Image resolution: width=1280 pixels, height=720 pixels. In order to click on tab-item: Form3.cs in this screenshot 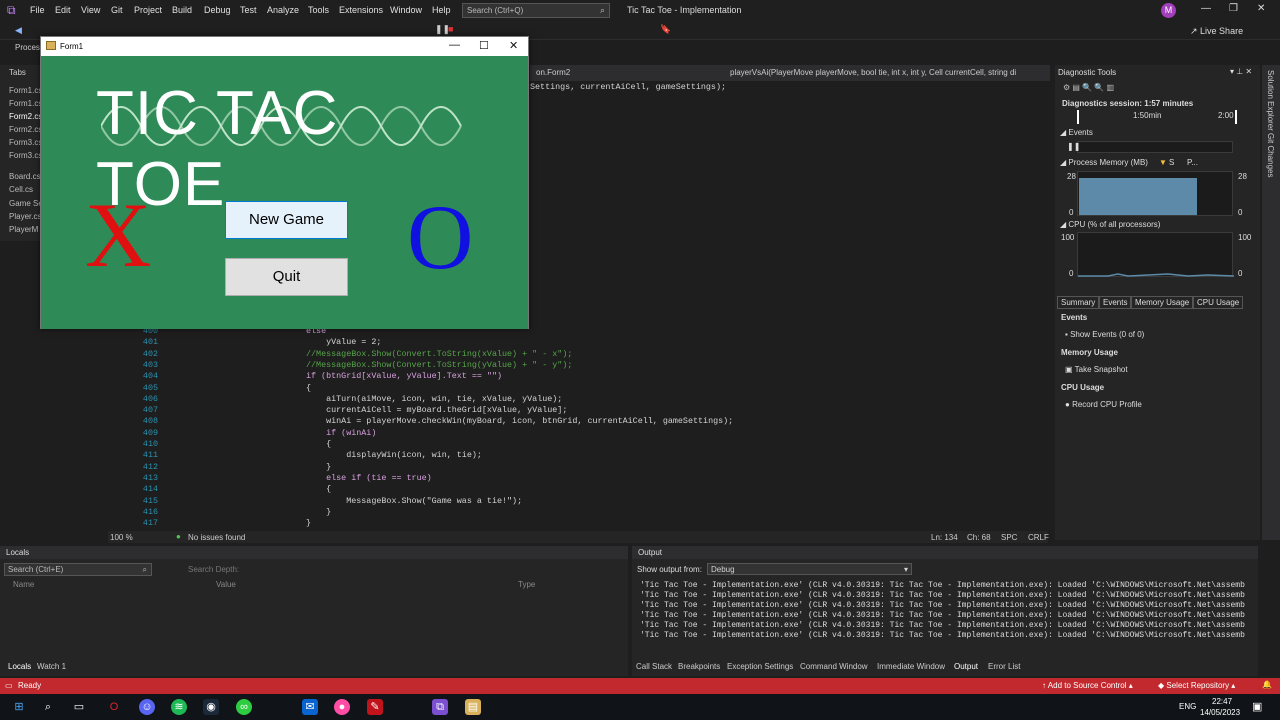, I will do `click(25, 142)`.